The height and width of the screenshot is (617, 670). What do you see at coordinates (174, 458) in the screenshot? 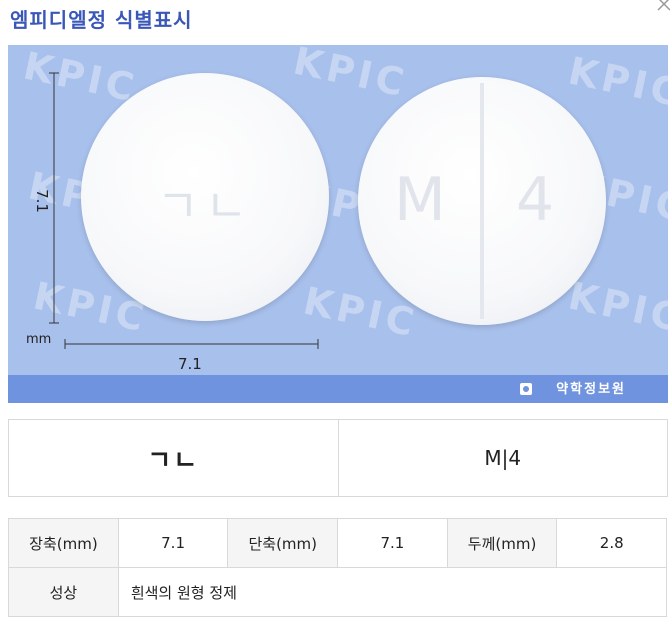
I see `marking-front: ㄱㄴ` at bounding box center [174, 458].